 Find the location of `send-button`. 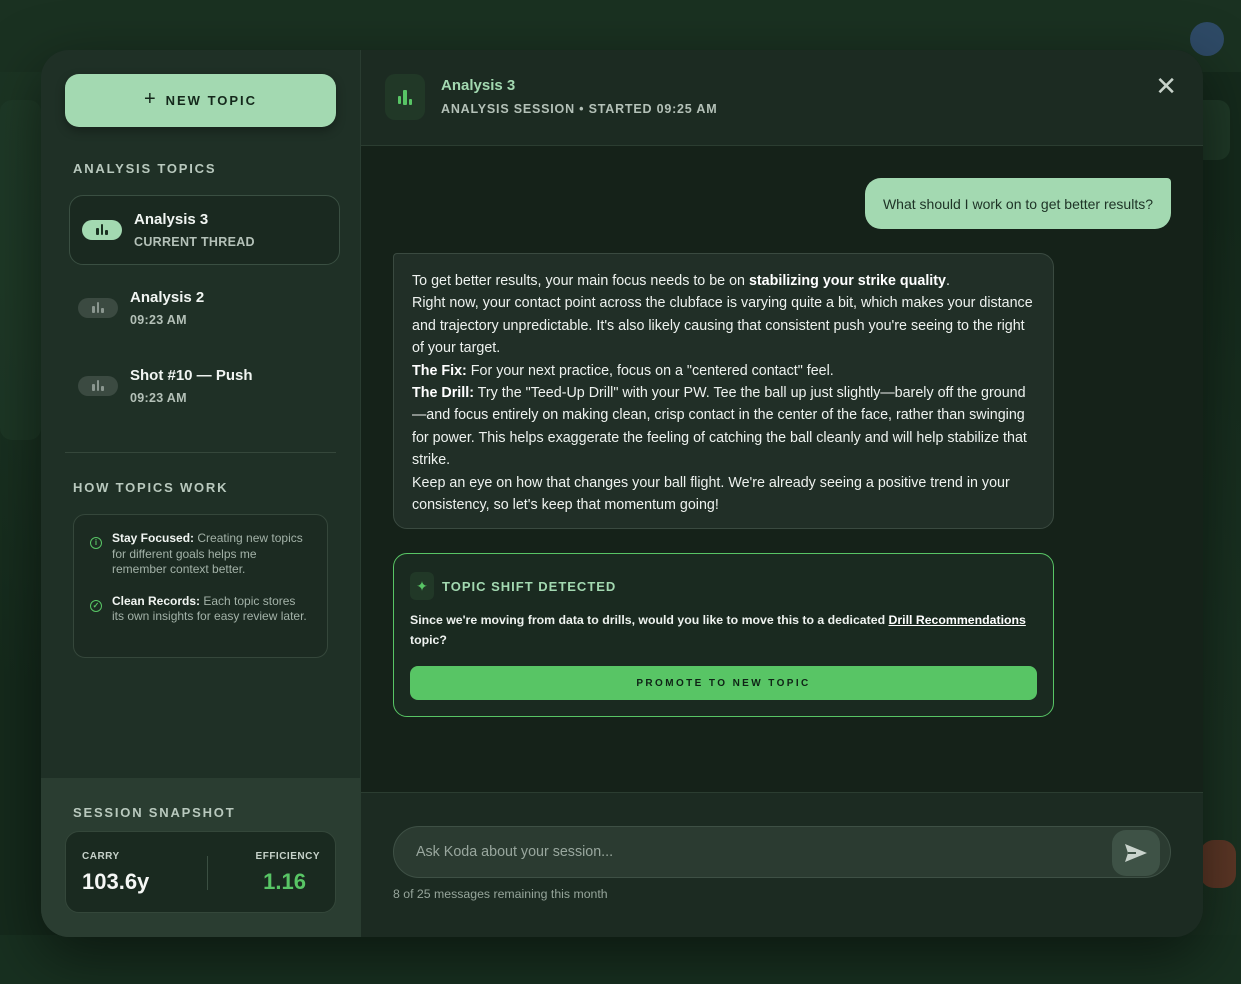

send-button is located at coordinates (1136, 853).